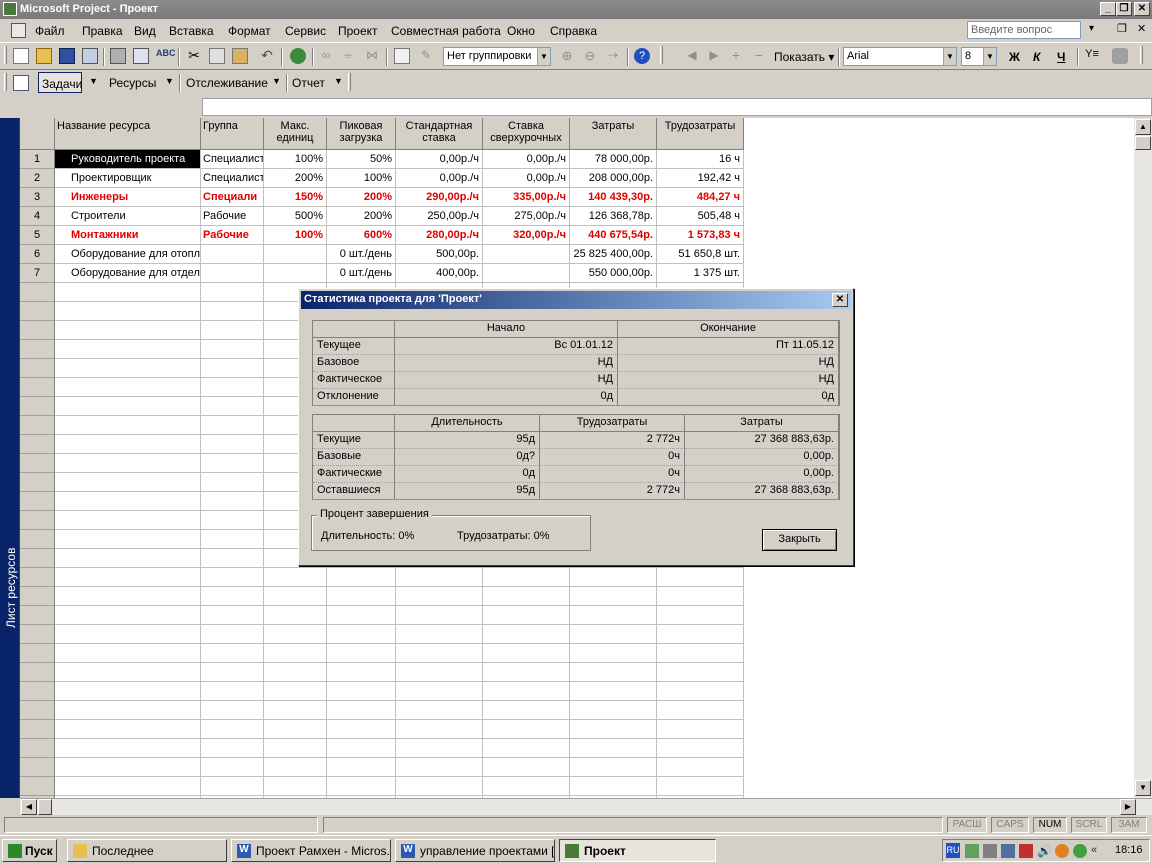 This screenshot has height=864, width=1152. Describe the element at coordinates (308, 83) in the screenshot. I see `report-guide-button: Отчет` at that location.